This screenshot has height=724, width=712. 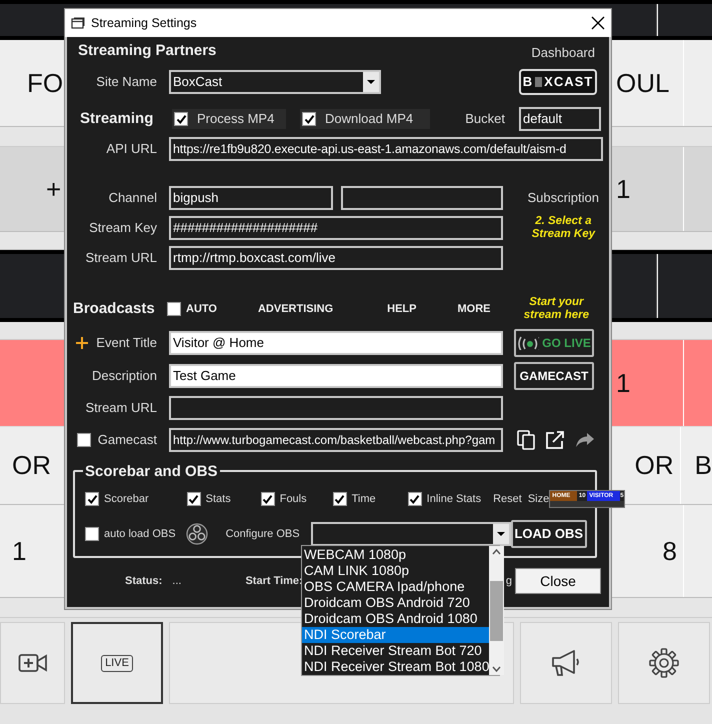 What do you see at coordinates (126, 499) in the screenshot?
I see `checkbox-label: Scorebar` at bounding box center [126, 499].